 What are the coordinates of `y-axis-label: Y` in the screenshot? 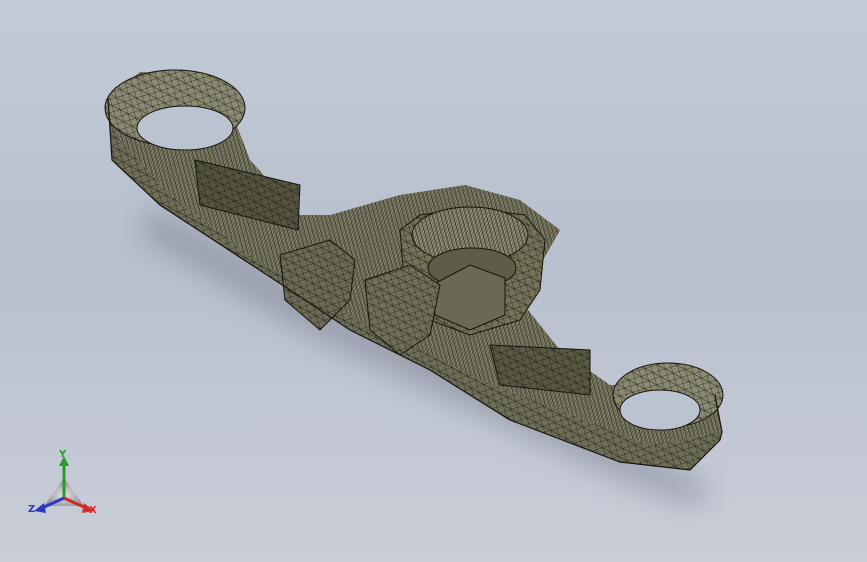 It's located at (63, 454).